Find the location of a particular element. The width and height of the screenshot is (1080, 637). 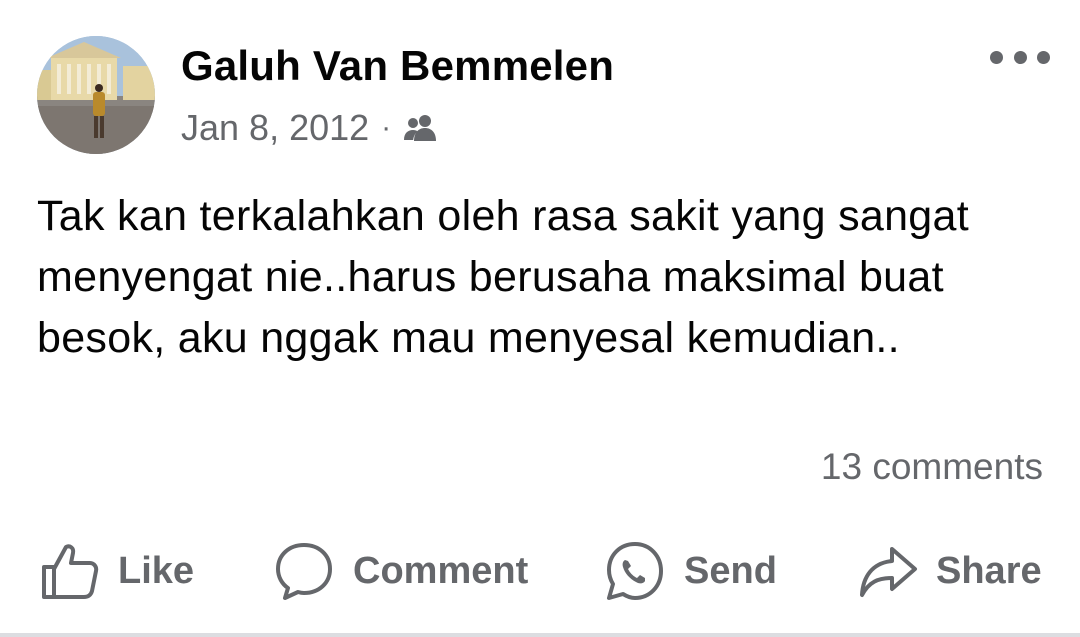

divider is located at coordinates (540, 635).